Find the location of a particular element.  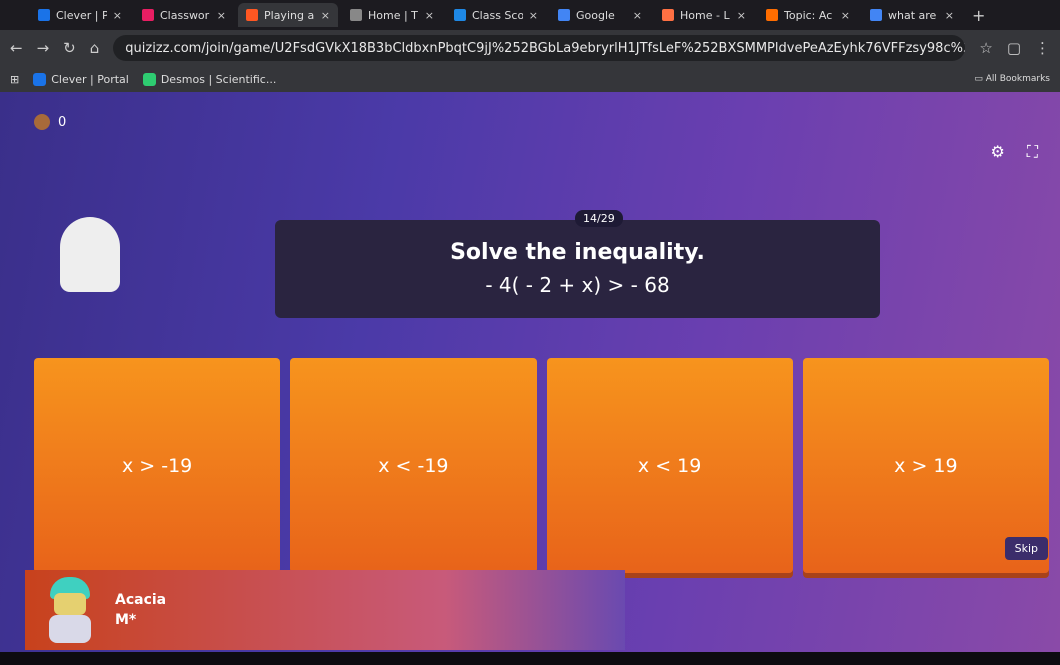

answer-option-2: x < -19 is located at coordinates (413, 465).